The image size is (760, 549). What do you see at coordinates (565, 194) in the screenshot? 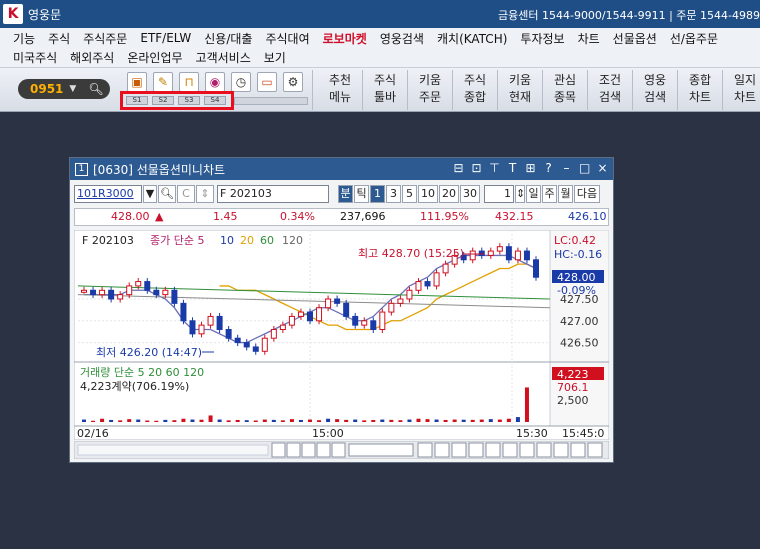
I see `range-button: 월` at bounding box center [565, 194].